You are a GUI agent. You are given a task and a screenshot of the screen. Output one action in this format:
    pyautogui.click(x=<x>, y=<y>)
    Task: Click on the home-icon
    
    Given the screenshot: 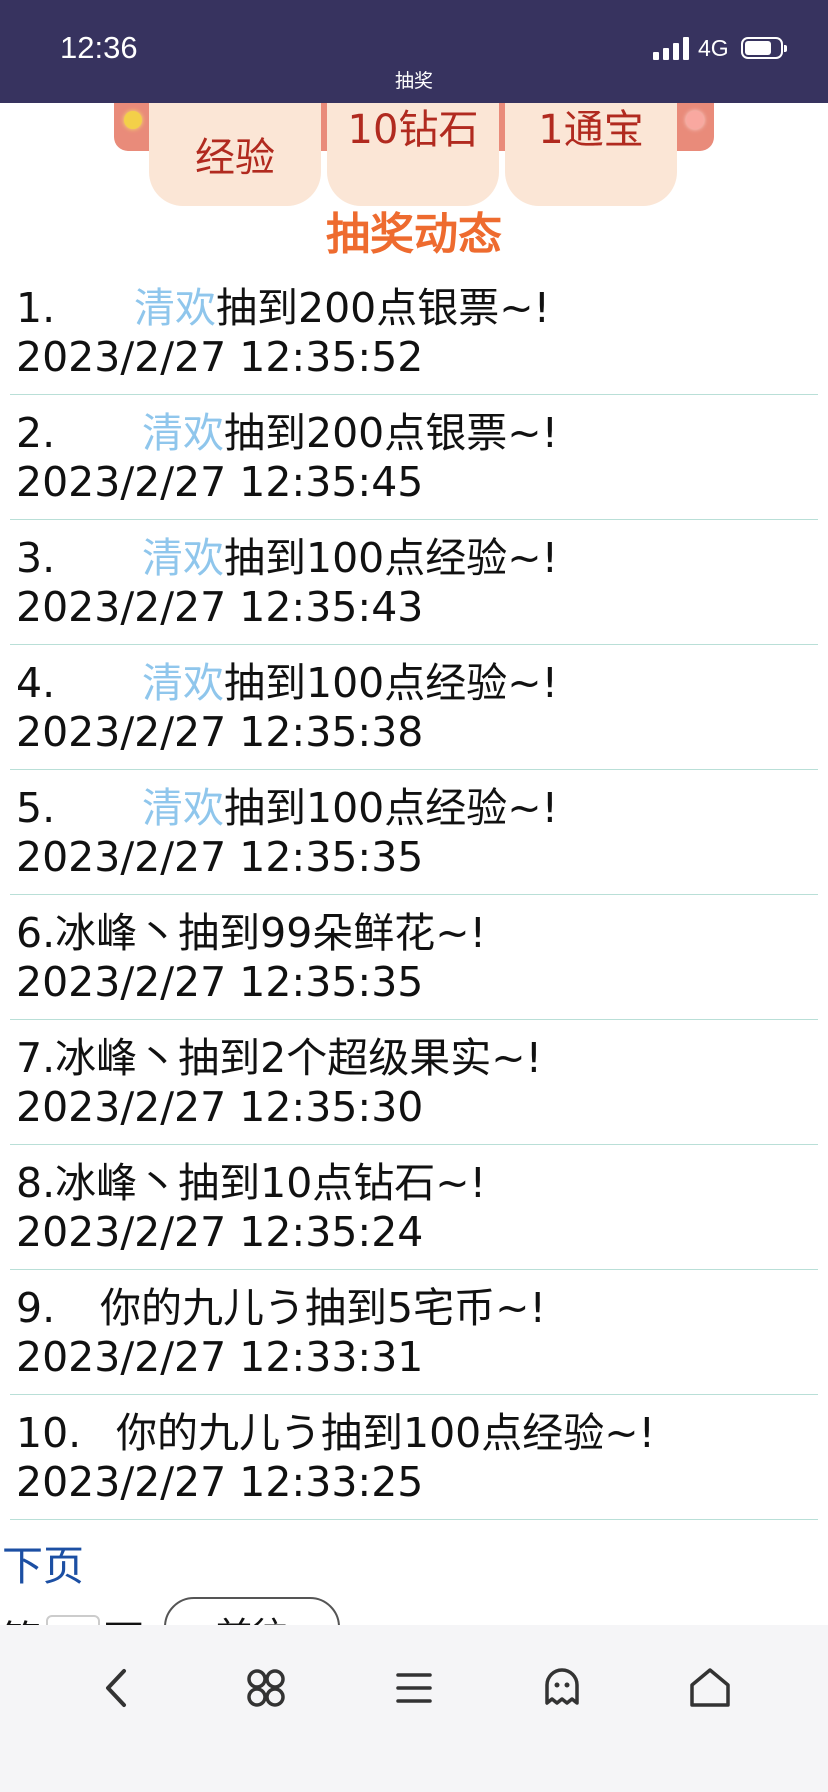 What is the action you would take?
    pyautogui.click(x=710, y=1688)
    